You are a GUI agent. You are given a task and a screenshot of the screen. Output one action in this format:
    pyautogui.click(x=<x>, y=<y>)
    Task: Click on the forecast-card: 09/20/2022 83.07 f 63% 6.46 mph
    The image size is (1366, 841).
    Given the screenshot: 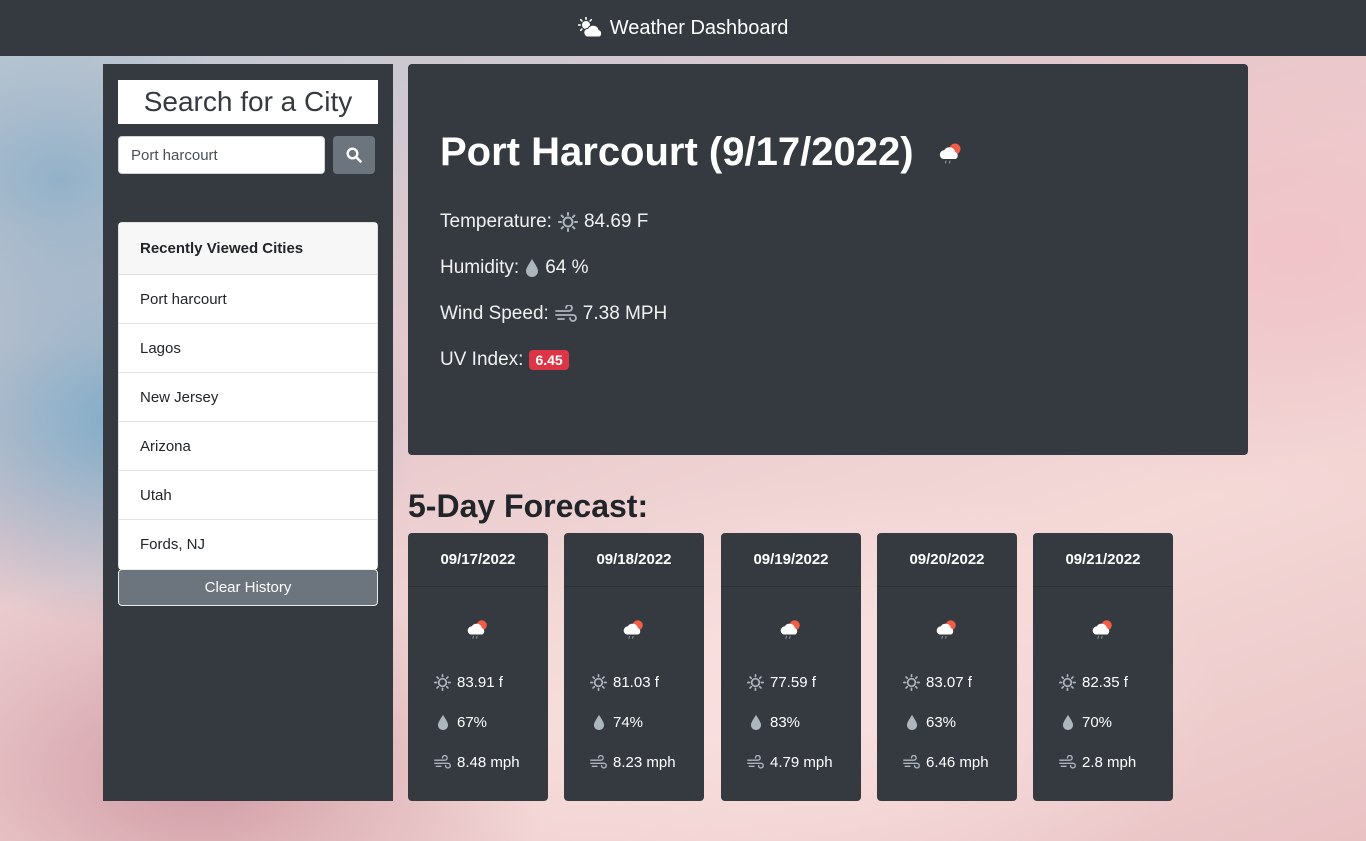 What is the action you would take?
    pyautogui.click(x=947, y=667)
    